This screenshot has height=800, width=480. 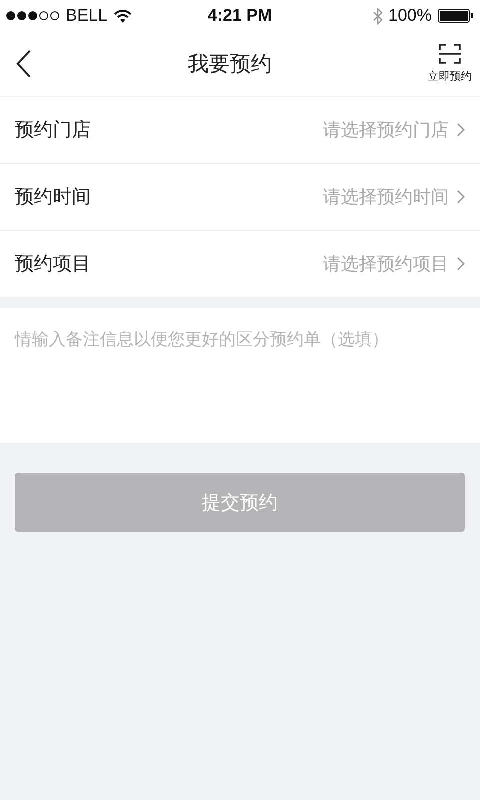 What do you see at coordinates (87, 16) in the screenshot?
I see `carrier-name: BELL` at bounding box center [87, 16].